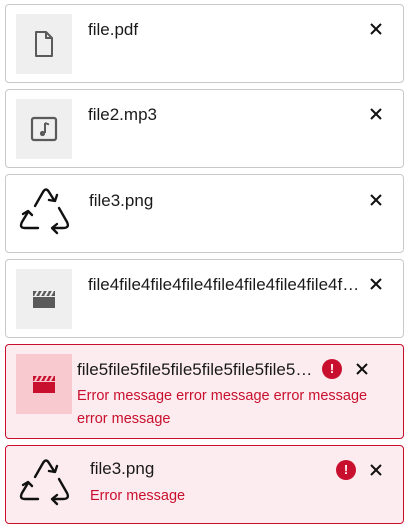  I want to click on file-card: file.pdf, so click(204, 43).